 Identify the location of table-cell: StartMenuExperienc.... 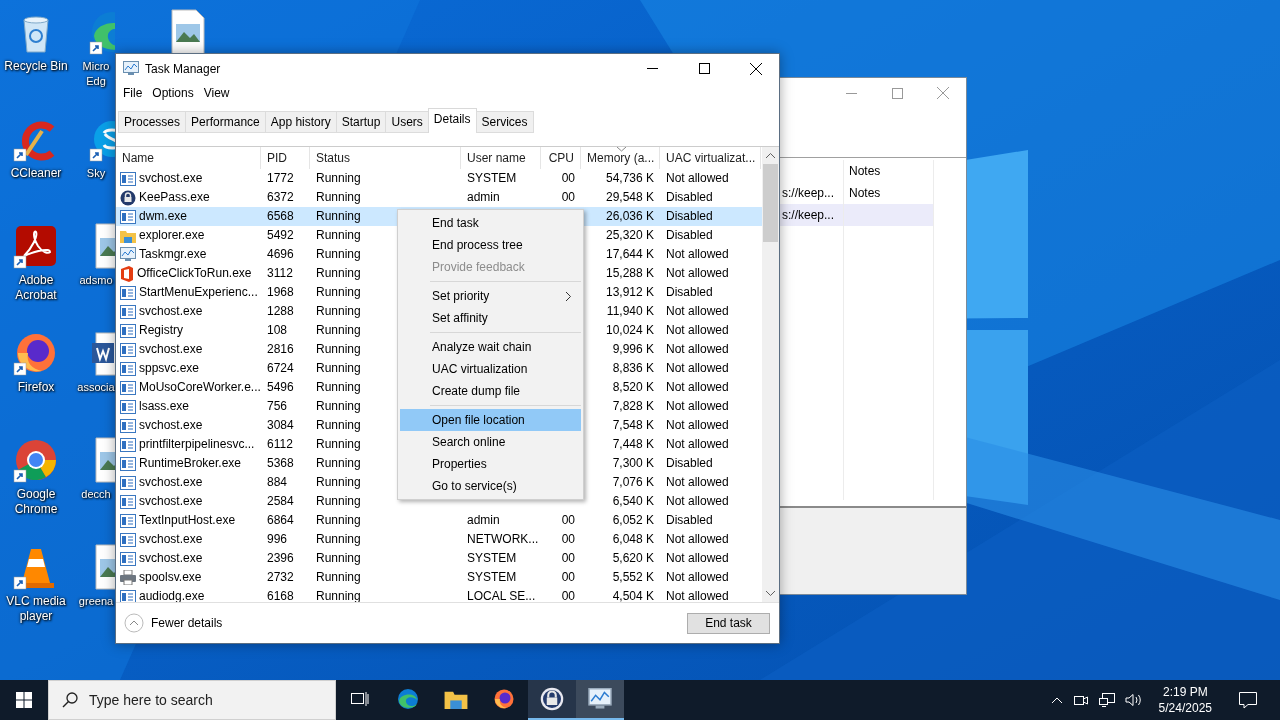
(198, 292).